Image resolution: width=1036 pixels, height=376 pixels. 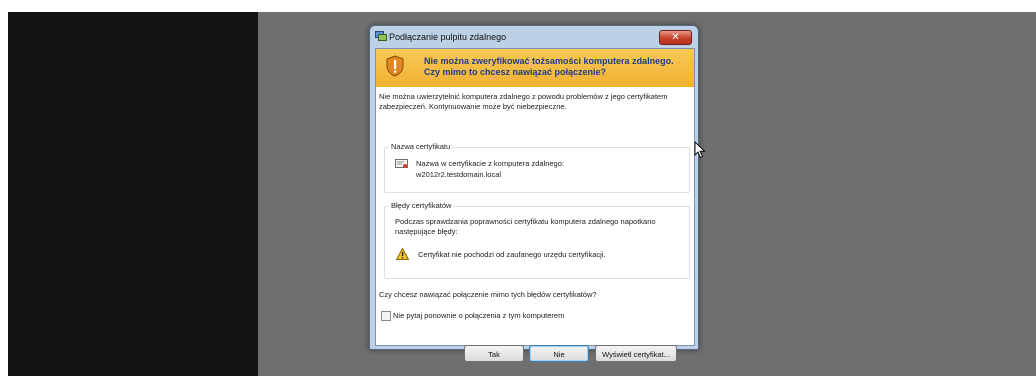 What do you see at coordinates (421, 205) in the screenshot?
I see `certificate-errors-legend: Błędy certyfikatów` at bounding box center [421, 205].